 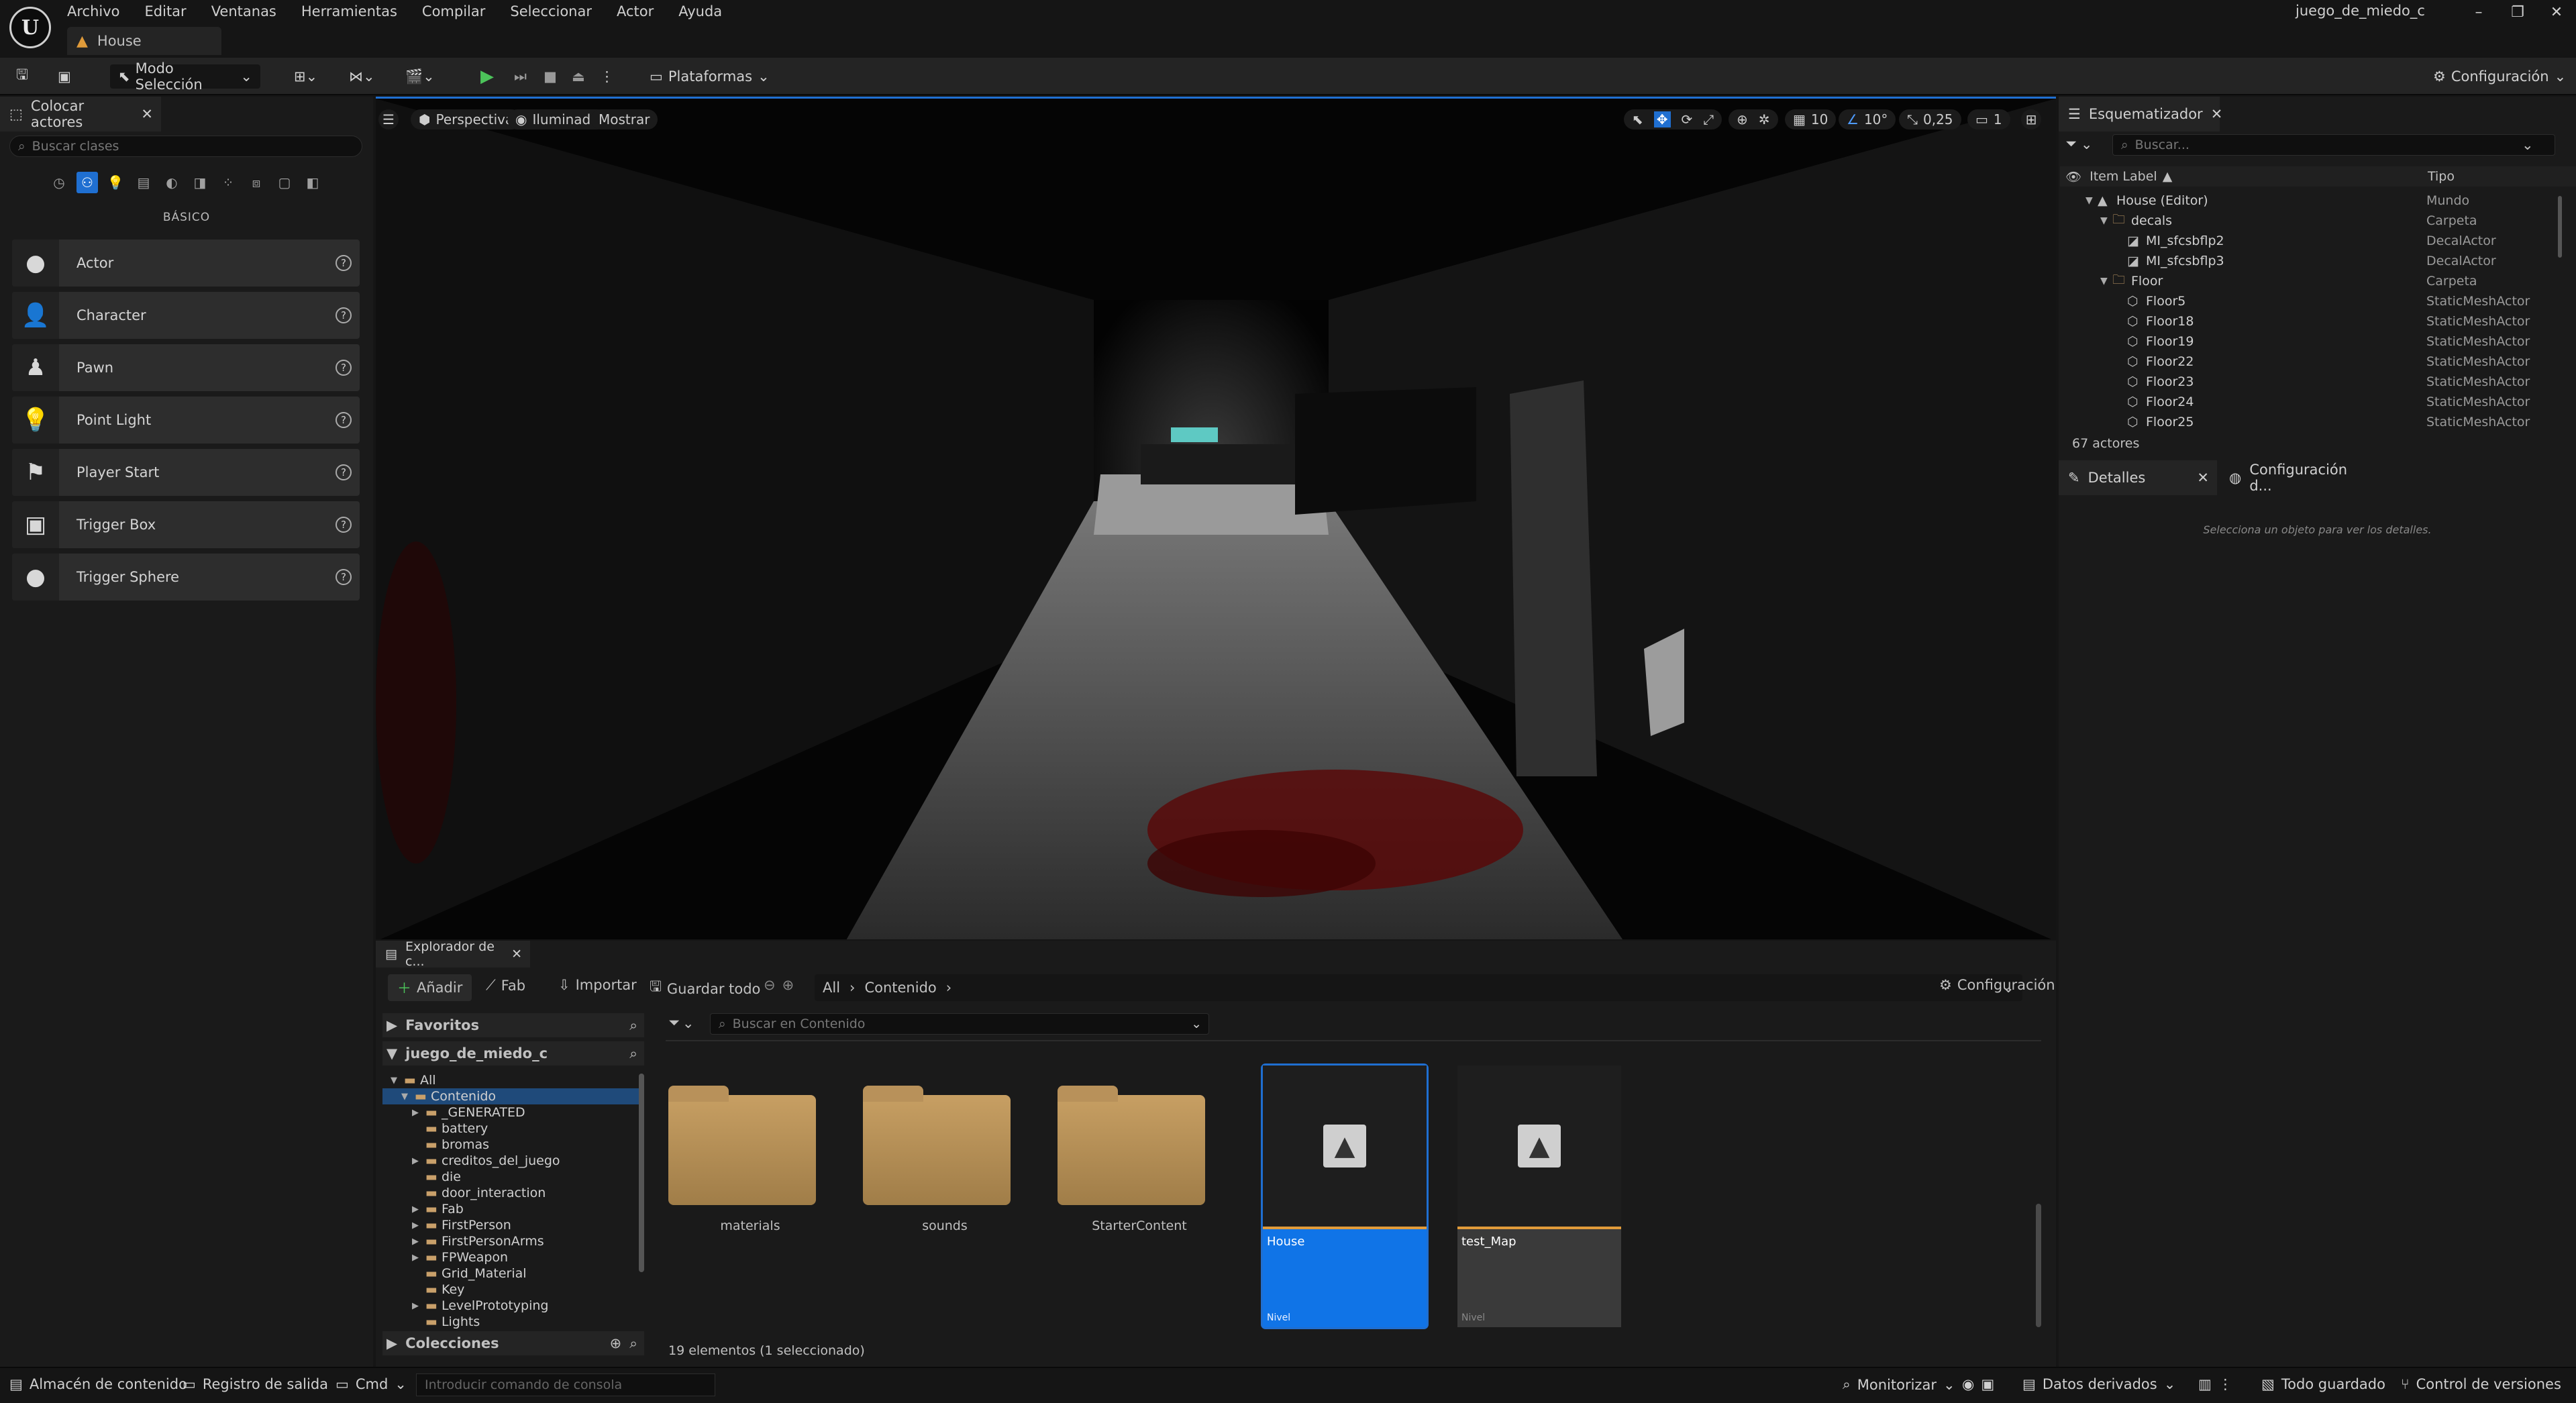 I want to click on save-all-button: 🖫 Guardar todo, so click(x=705, y=989).